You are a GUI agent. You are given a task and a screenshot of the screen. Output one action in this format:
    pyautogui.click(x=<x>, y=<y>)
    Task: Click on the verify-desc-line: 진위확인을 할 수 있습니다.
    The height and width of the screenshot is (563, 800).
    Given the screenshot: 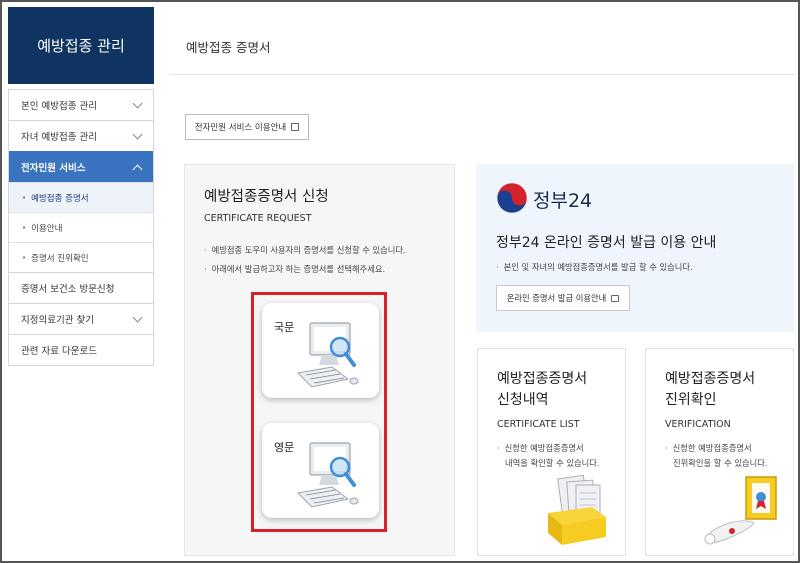 What is the action you would take?
    pyautogui.click(x=720, y=463)
    